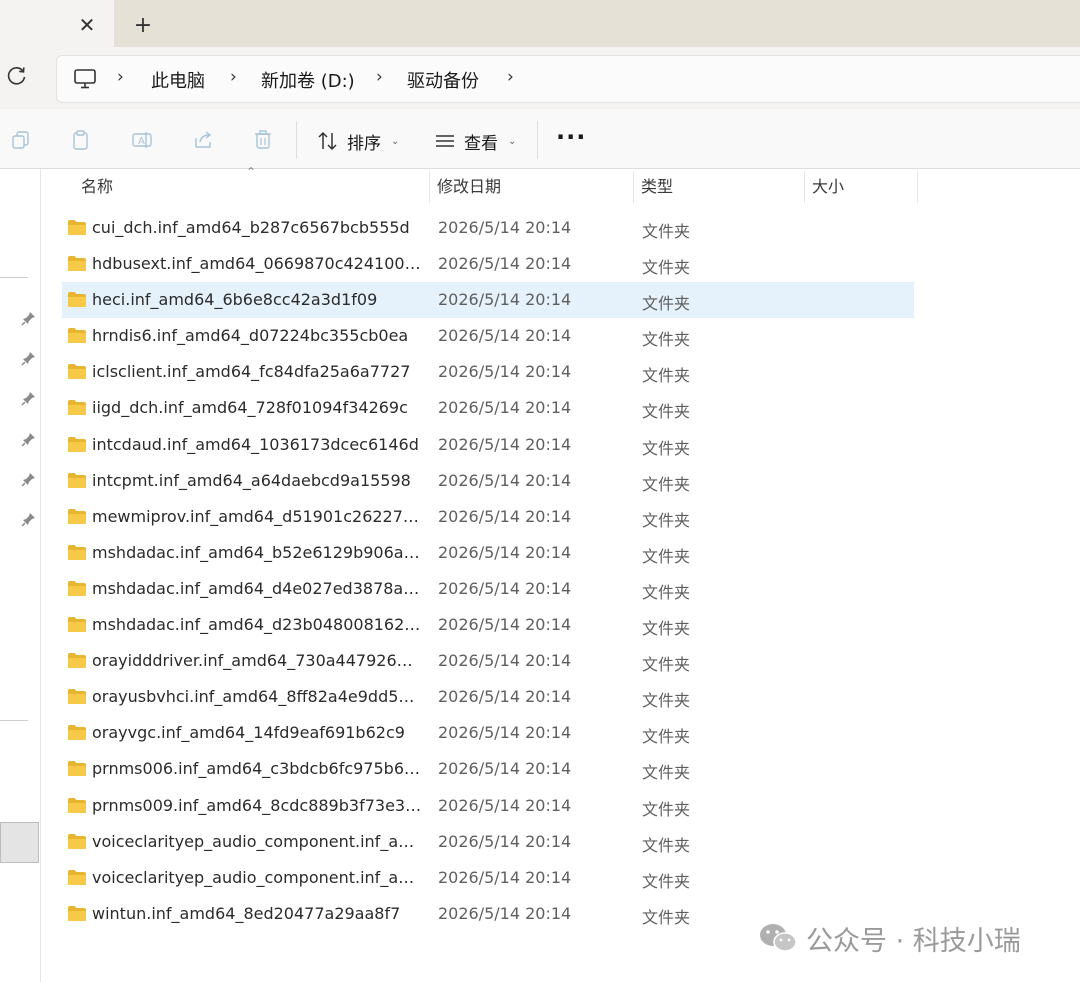 This screenshot has width=1080, height=982. Describe the element at coordinates (178, 80) in the screenshot. I see `breadcrumb-this-pc: 此电脑` at that location.